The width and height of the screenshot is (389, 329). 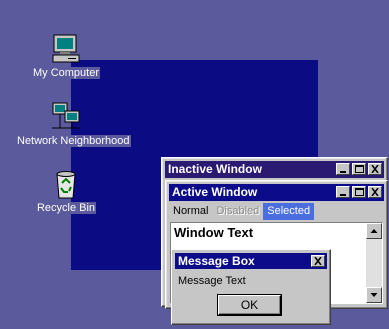 What do you see at coordinates (276, 192) in the screenshot?
I see `active-window-titlebar: Active Window` at bounding box center [276, 192].